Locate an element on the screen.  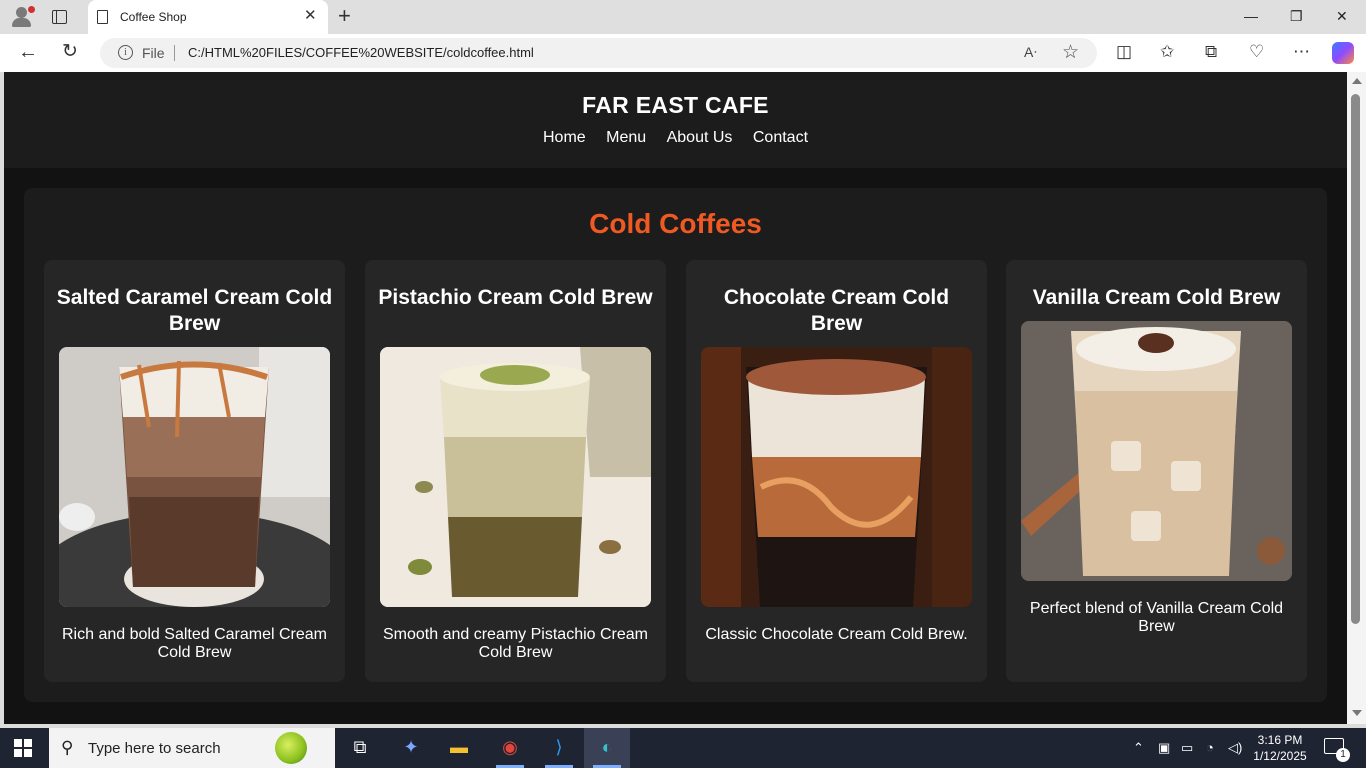
minimize-button: — is located at coordinates (1251, 16).